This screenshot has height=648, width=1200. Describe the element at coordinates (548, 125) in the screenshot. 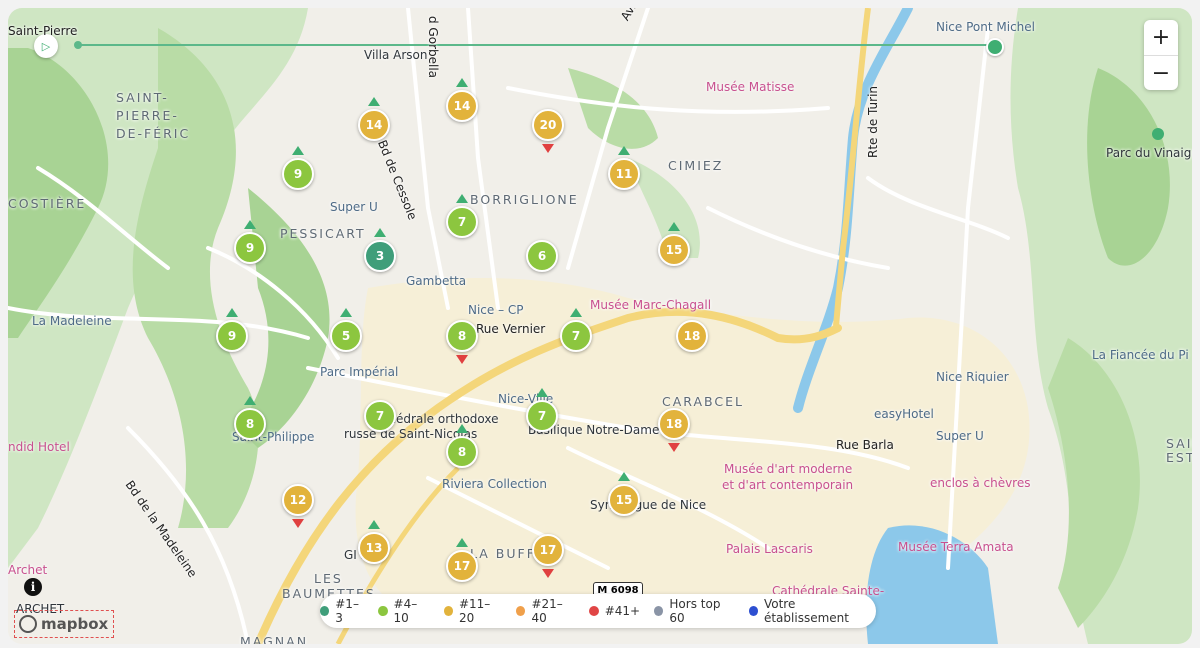

I see `ranking-marker: 20` at that location.